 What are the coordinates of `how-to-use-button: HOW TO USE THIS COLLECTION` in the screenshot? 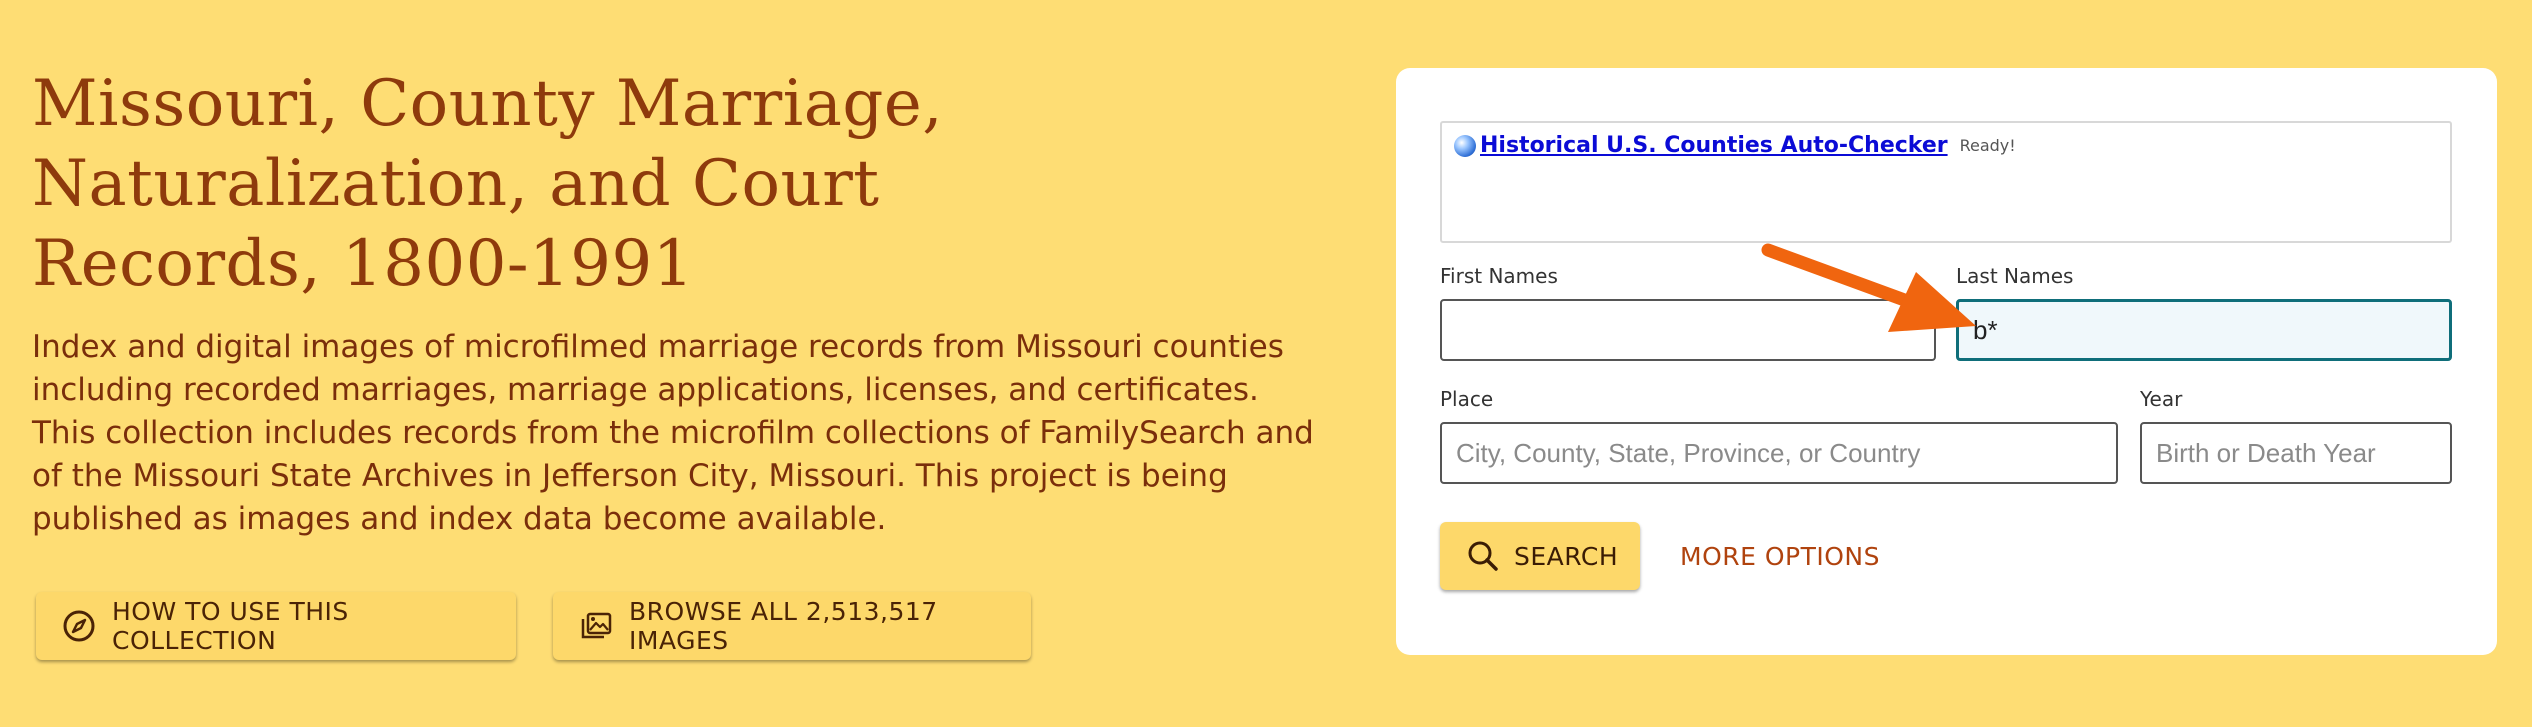 It's located at (276, 626).